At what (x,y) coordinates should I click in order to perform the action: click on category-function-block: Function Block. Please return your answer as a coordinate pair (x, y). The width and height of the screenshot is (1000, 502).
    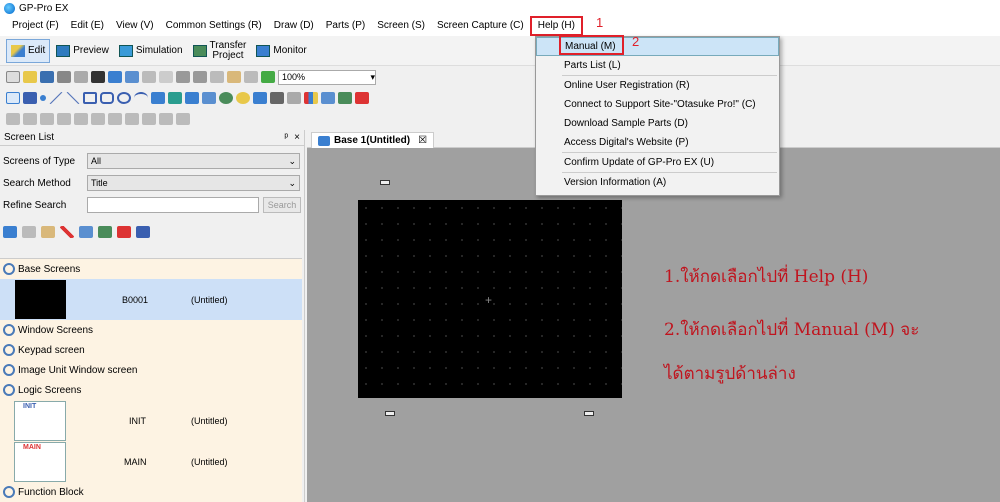
    Looking at the image, I should click on (151, 492).